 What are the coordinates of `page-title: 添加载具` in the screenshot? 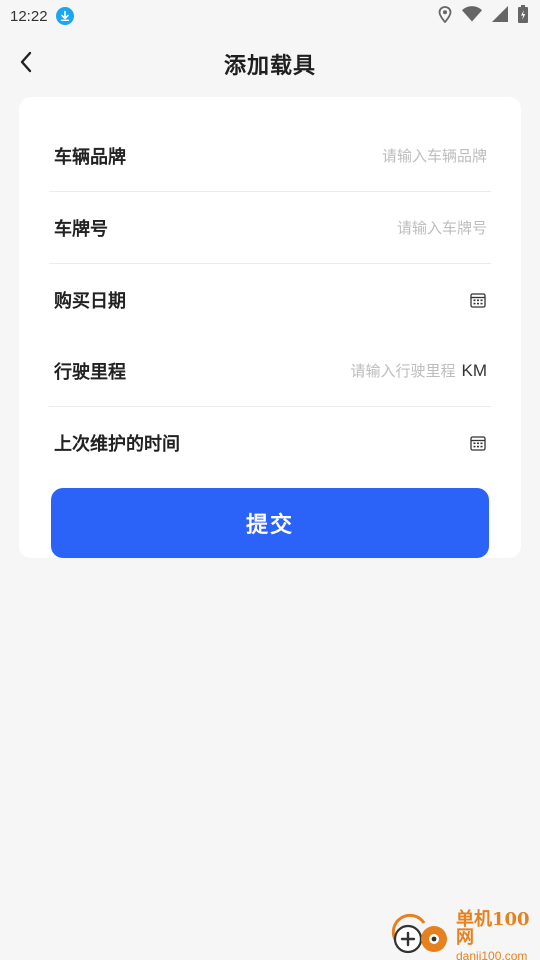 It's located at (269, 66).